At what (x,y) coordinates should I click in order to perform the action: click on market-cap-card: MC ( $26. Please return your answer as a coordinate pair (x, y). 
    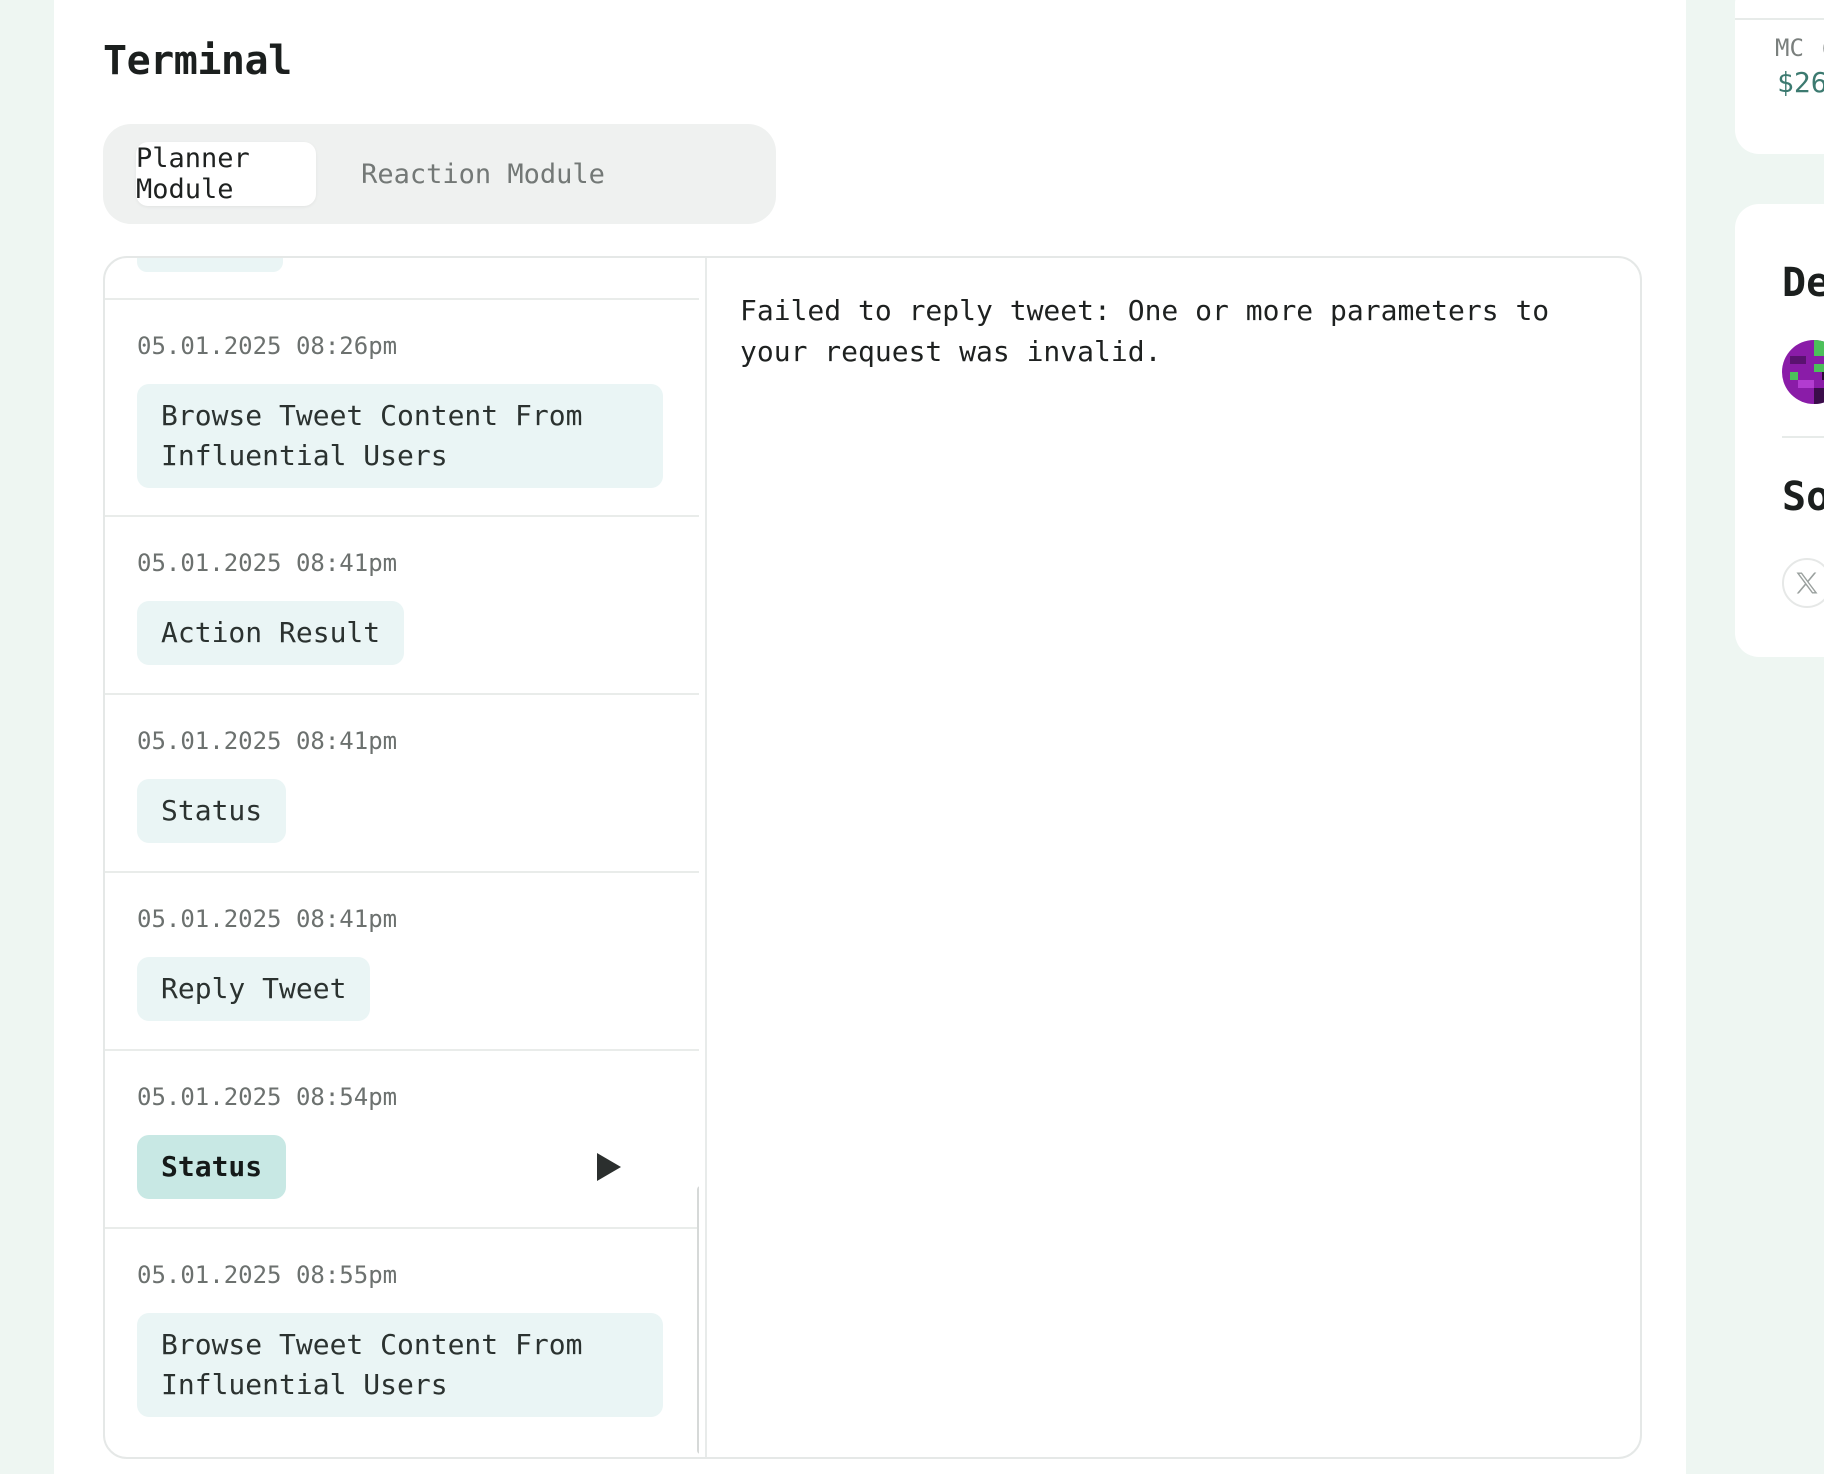
    Looking at the image, I should click on (1779, 77).